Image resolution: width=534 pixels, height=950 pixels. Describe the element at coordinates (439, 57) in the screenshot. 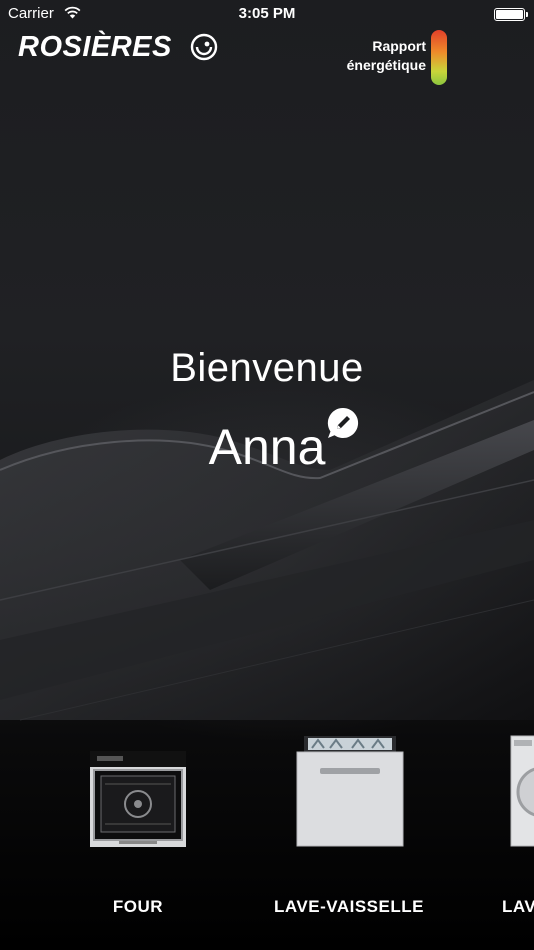

I see `energy-gauge-icon` at that location.